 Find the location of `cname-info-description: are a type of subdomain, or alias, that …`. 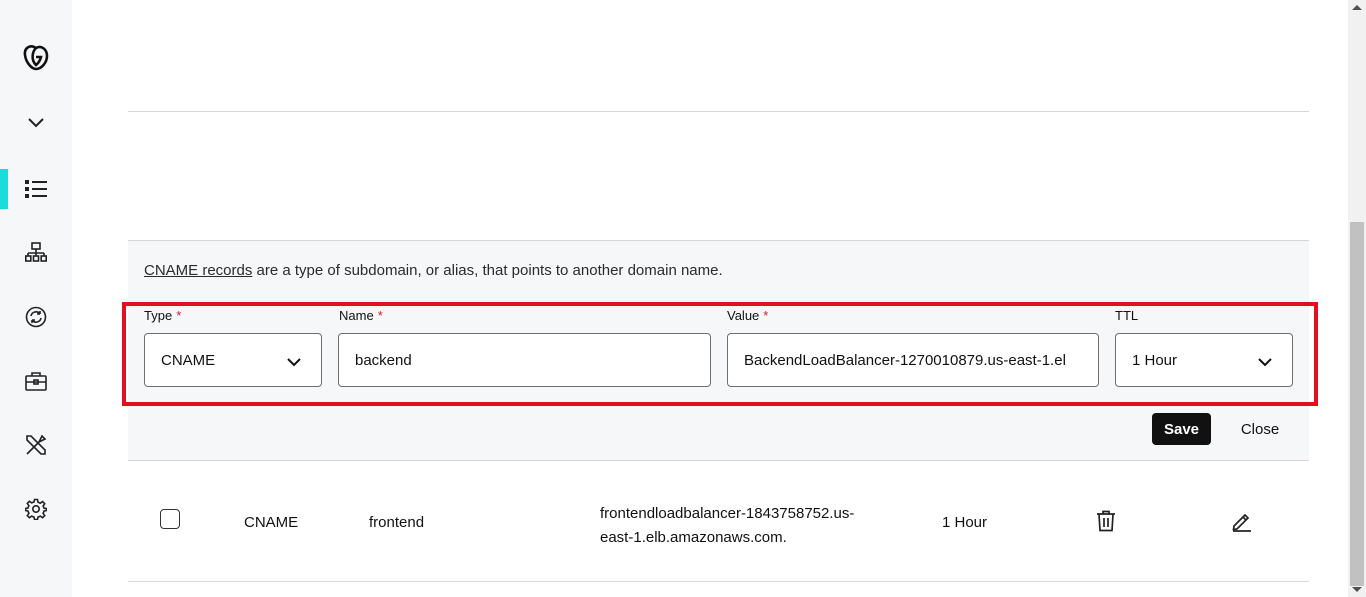

cname-info-description: are a type of subdomain, or alias, that … is located at coordinates (487, 270).